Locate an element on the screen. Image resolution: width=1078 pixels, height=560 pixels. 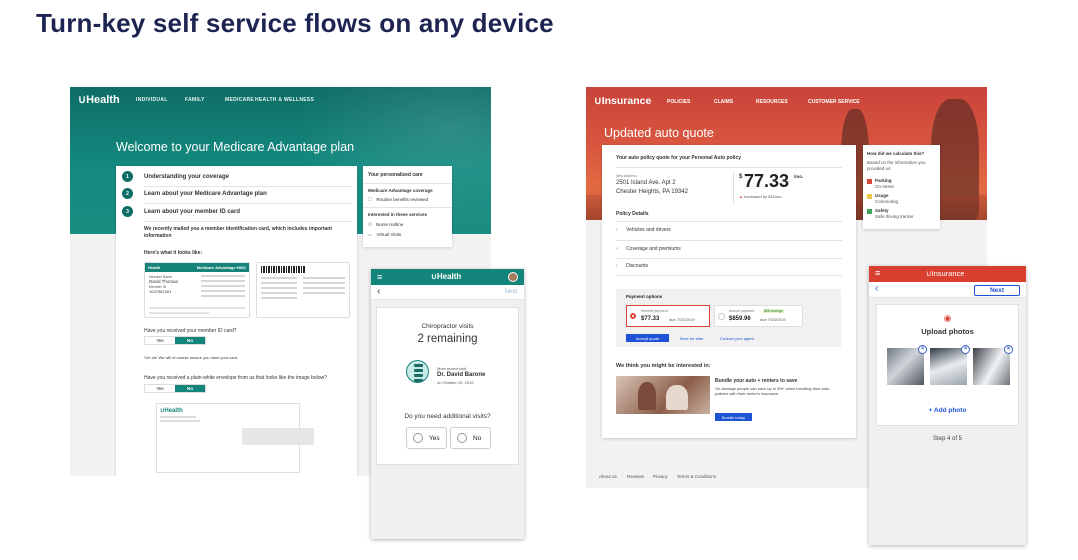
monthly-payment-option: Monthly payment $77.33 due 7/25/2019 is located at coordinates (668, 316).